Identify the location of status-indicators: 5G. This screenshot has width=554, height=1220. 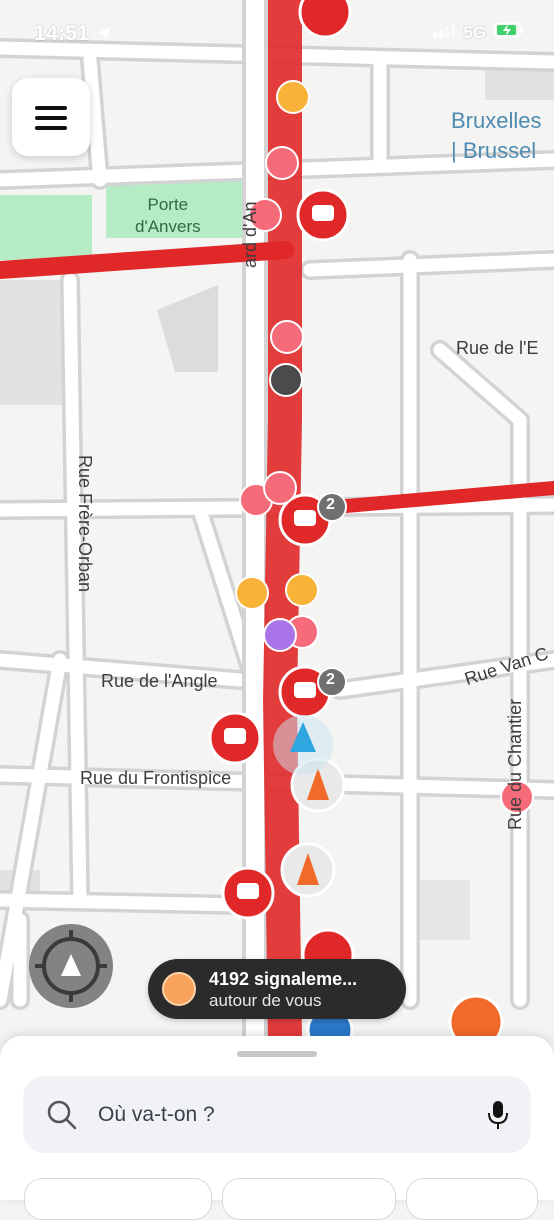
(478, 32).